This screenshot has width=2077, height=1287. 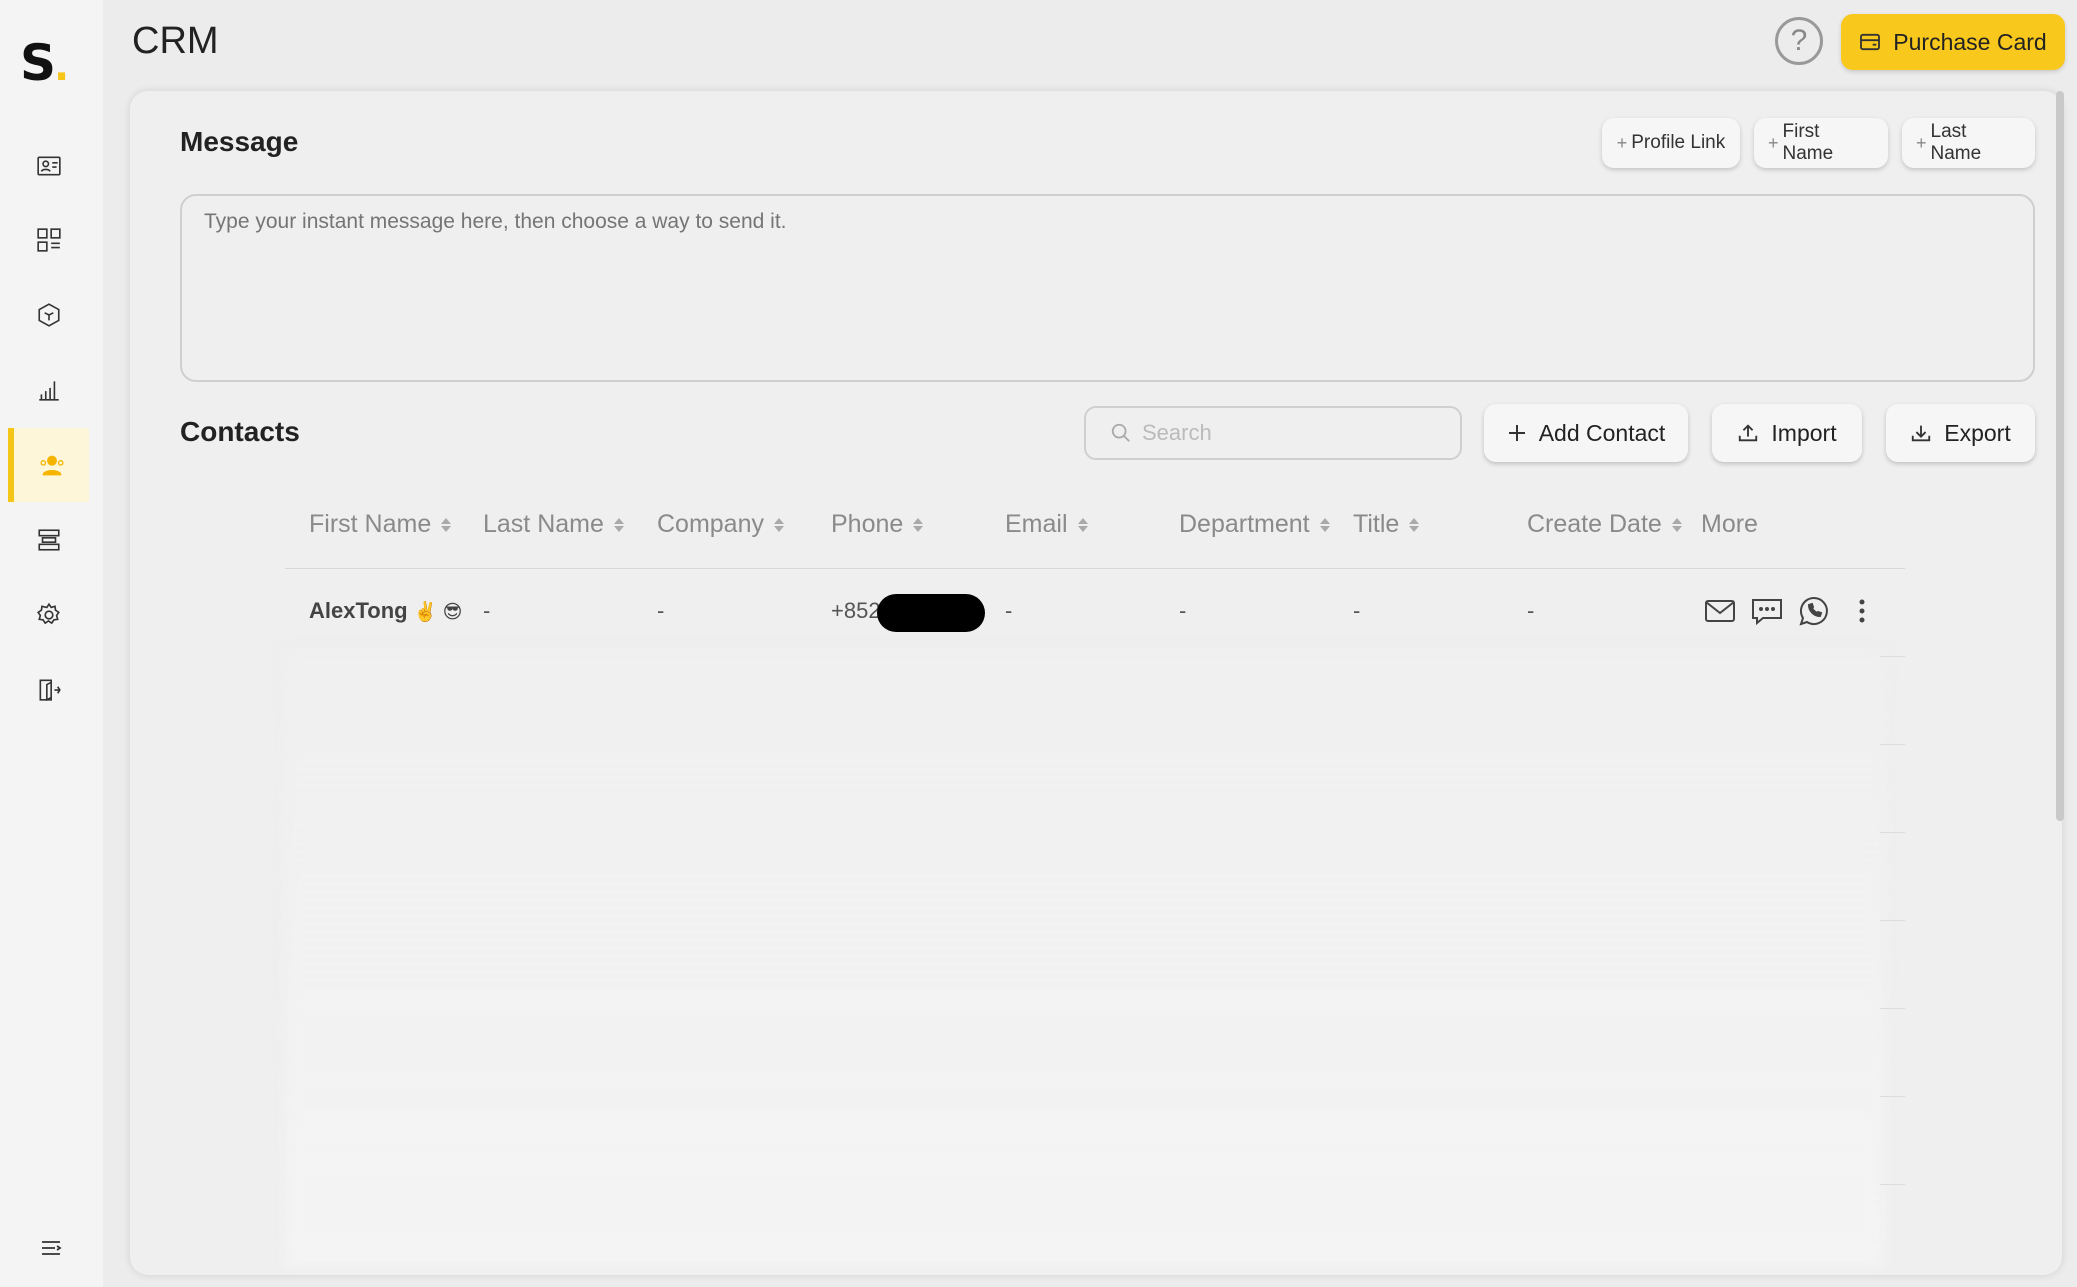 What do you see at coordinates (1292, 433) in the screenshot?
I see `search-input` at bounding box center [1292, 433].